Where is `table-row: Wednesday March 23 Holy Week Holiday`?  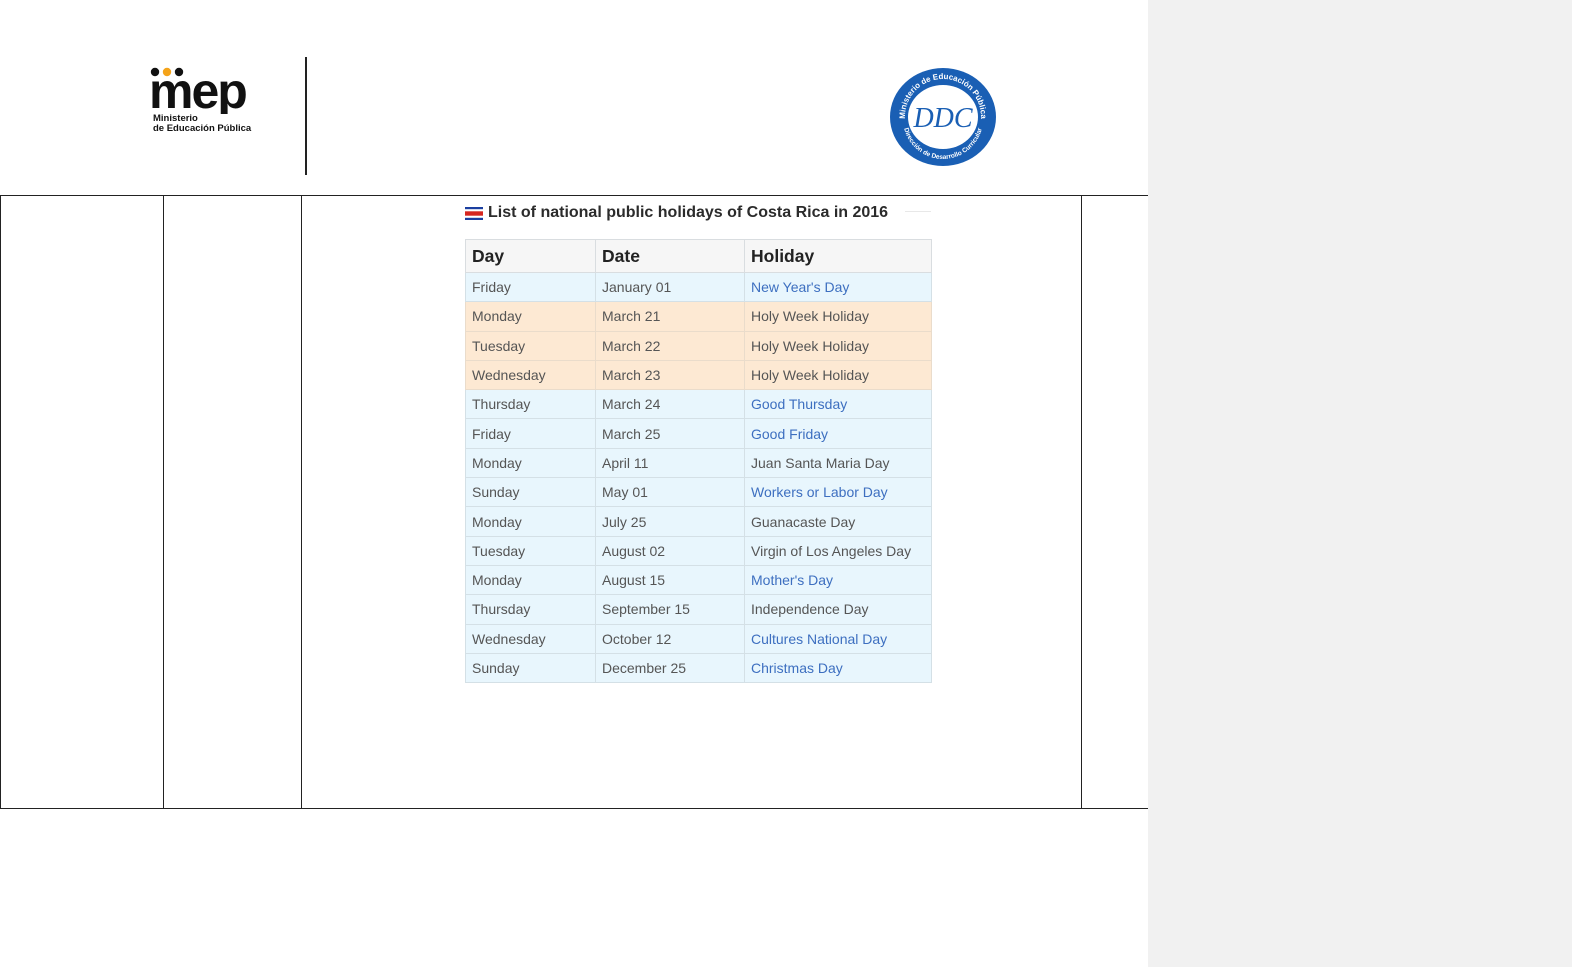 table-row: Wednesday March 23 Holy Week Holiday is located at coordinates (698, 375).